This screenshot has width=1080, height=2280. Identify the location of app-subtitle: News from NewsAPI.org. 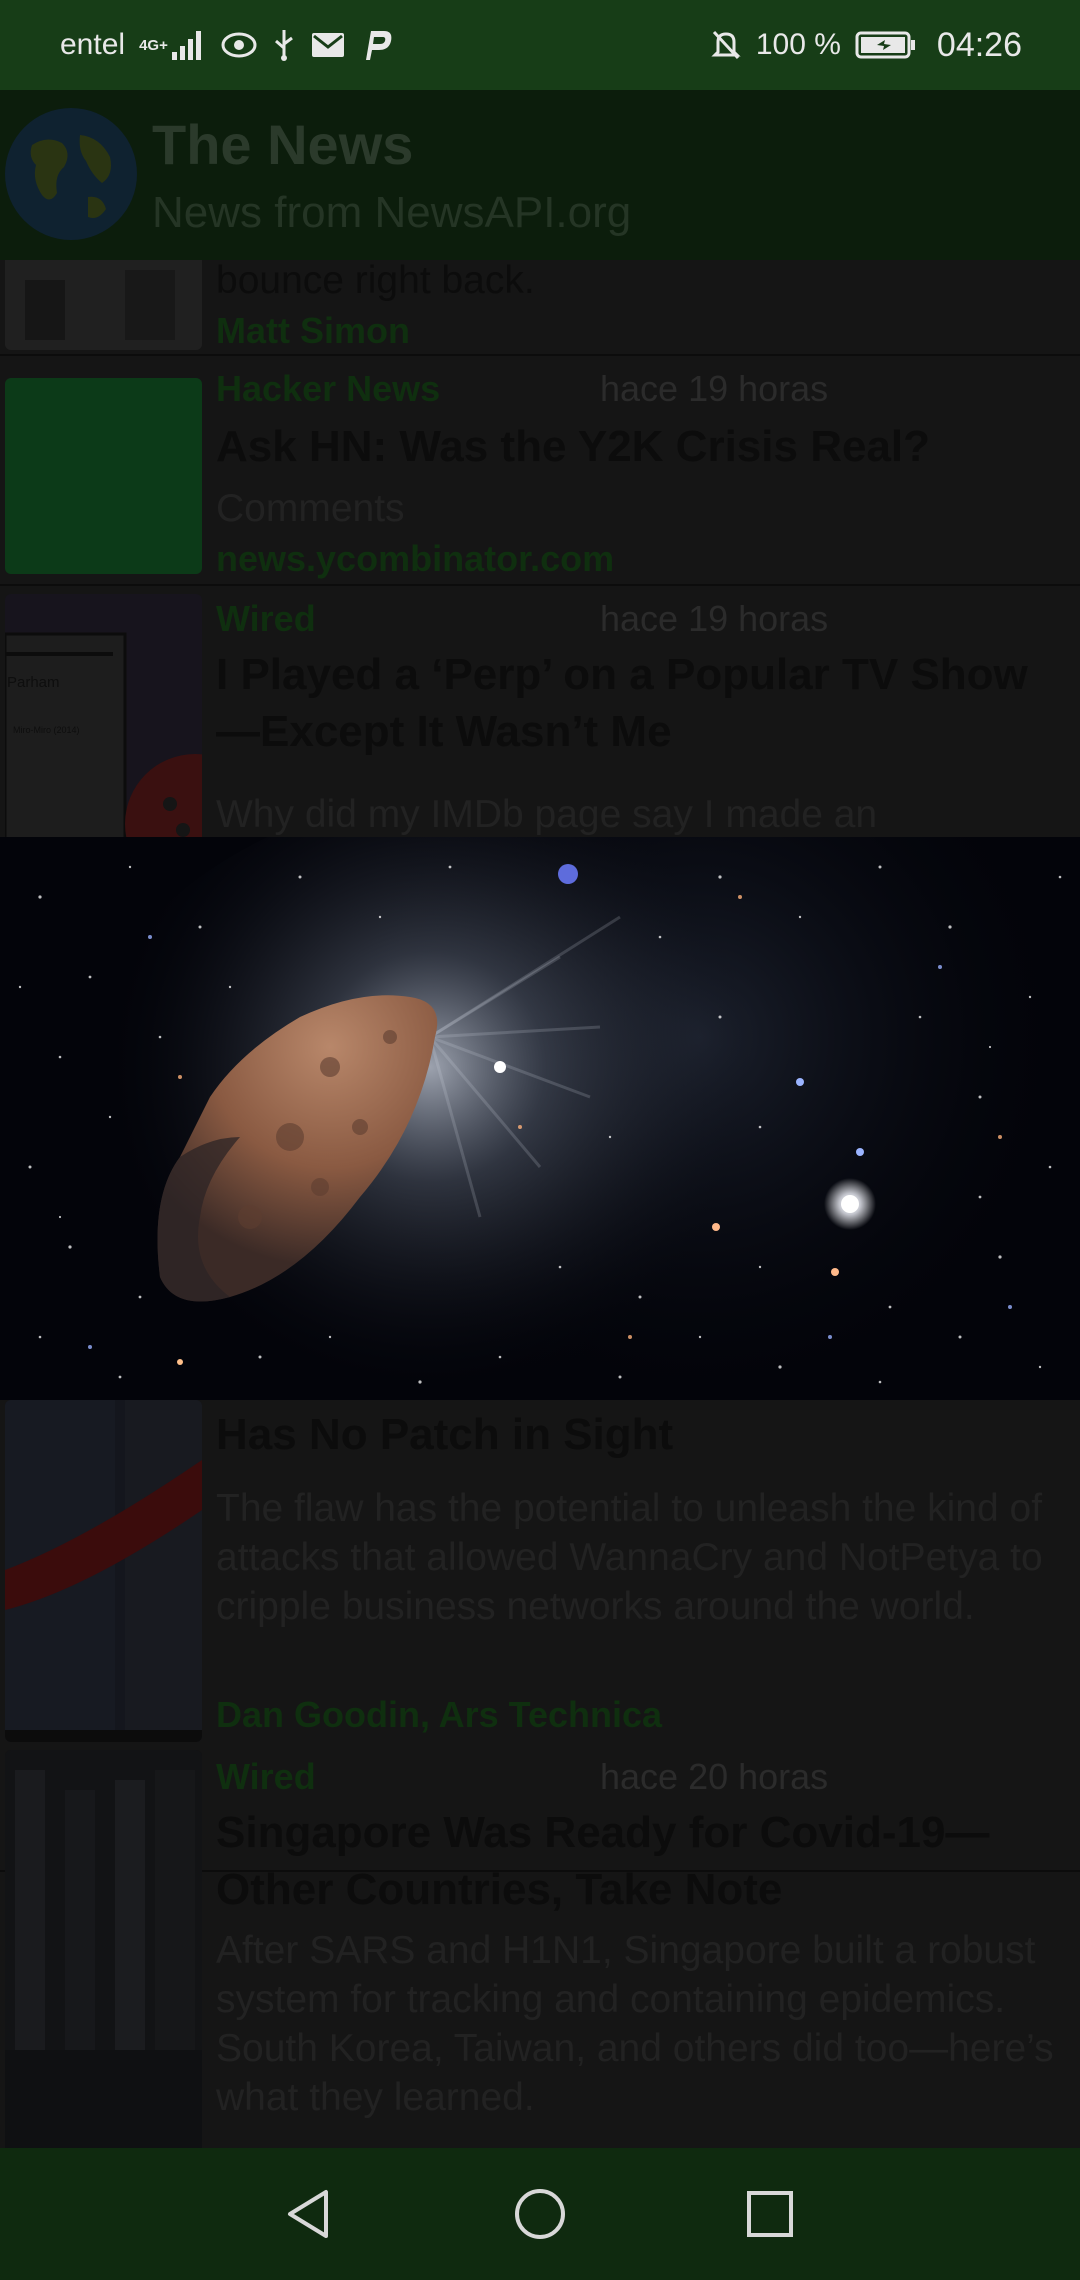
(392, 212).